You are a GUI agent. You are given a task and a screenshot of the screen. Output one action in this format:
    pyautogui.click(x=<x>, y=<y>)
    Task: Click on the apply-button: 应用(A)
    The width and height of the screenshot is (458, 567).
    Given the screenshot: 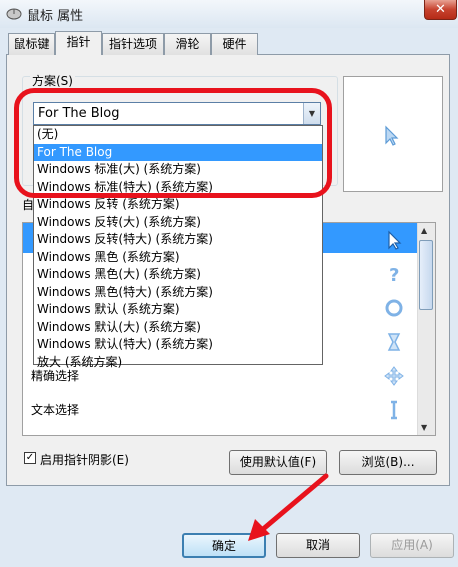 What is the action you would take?
    pyautogui.click(x=412, y=545)
    